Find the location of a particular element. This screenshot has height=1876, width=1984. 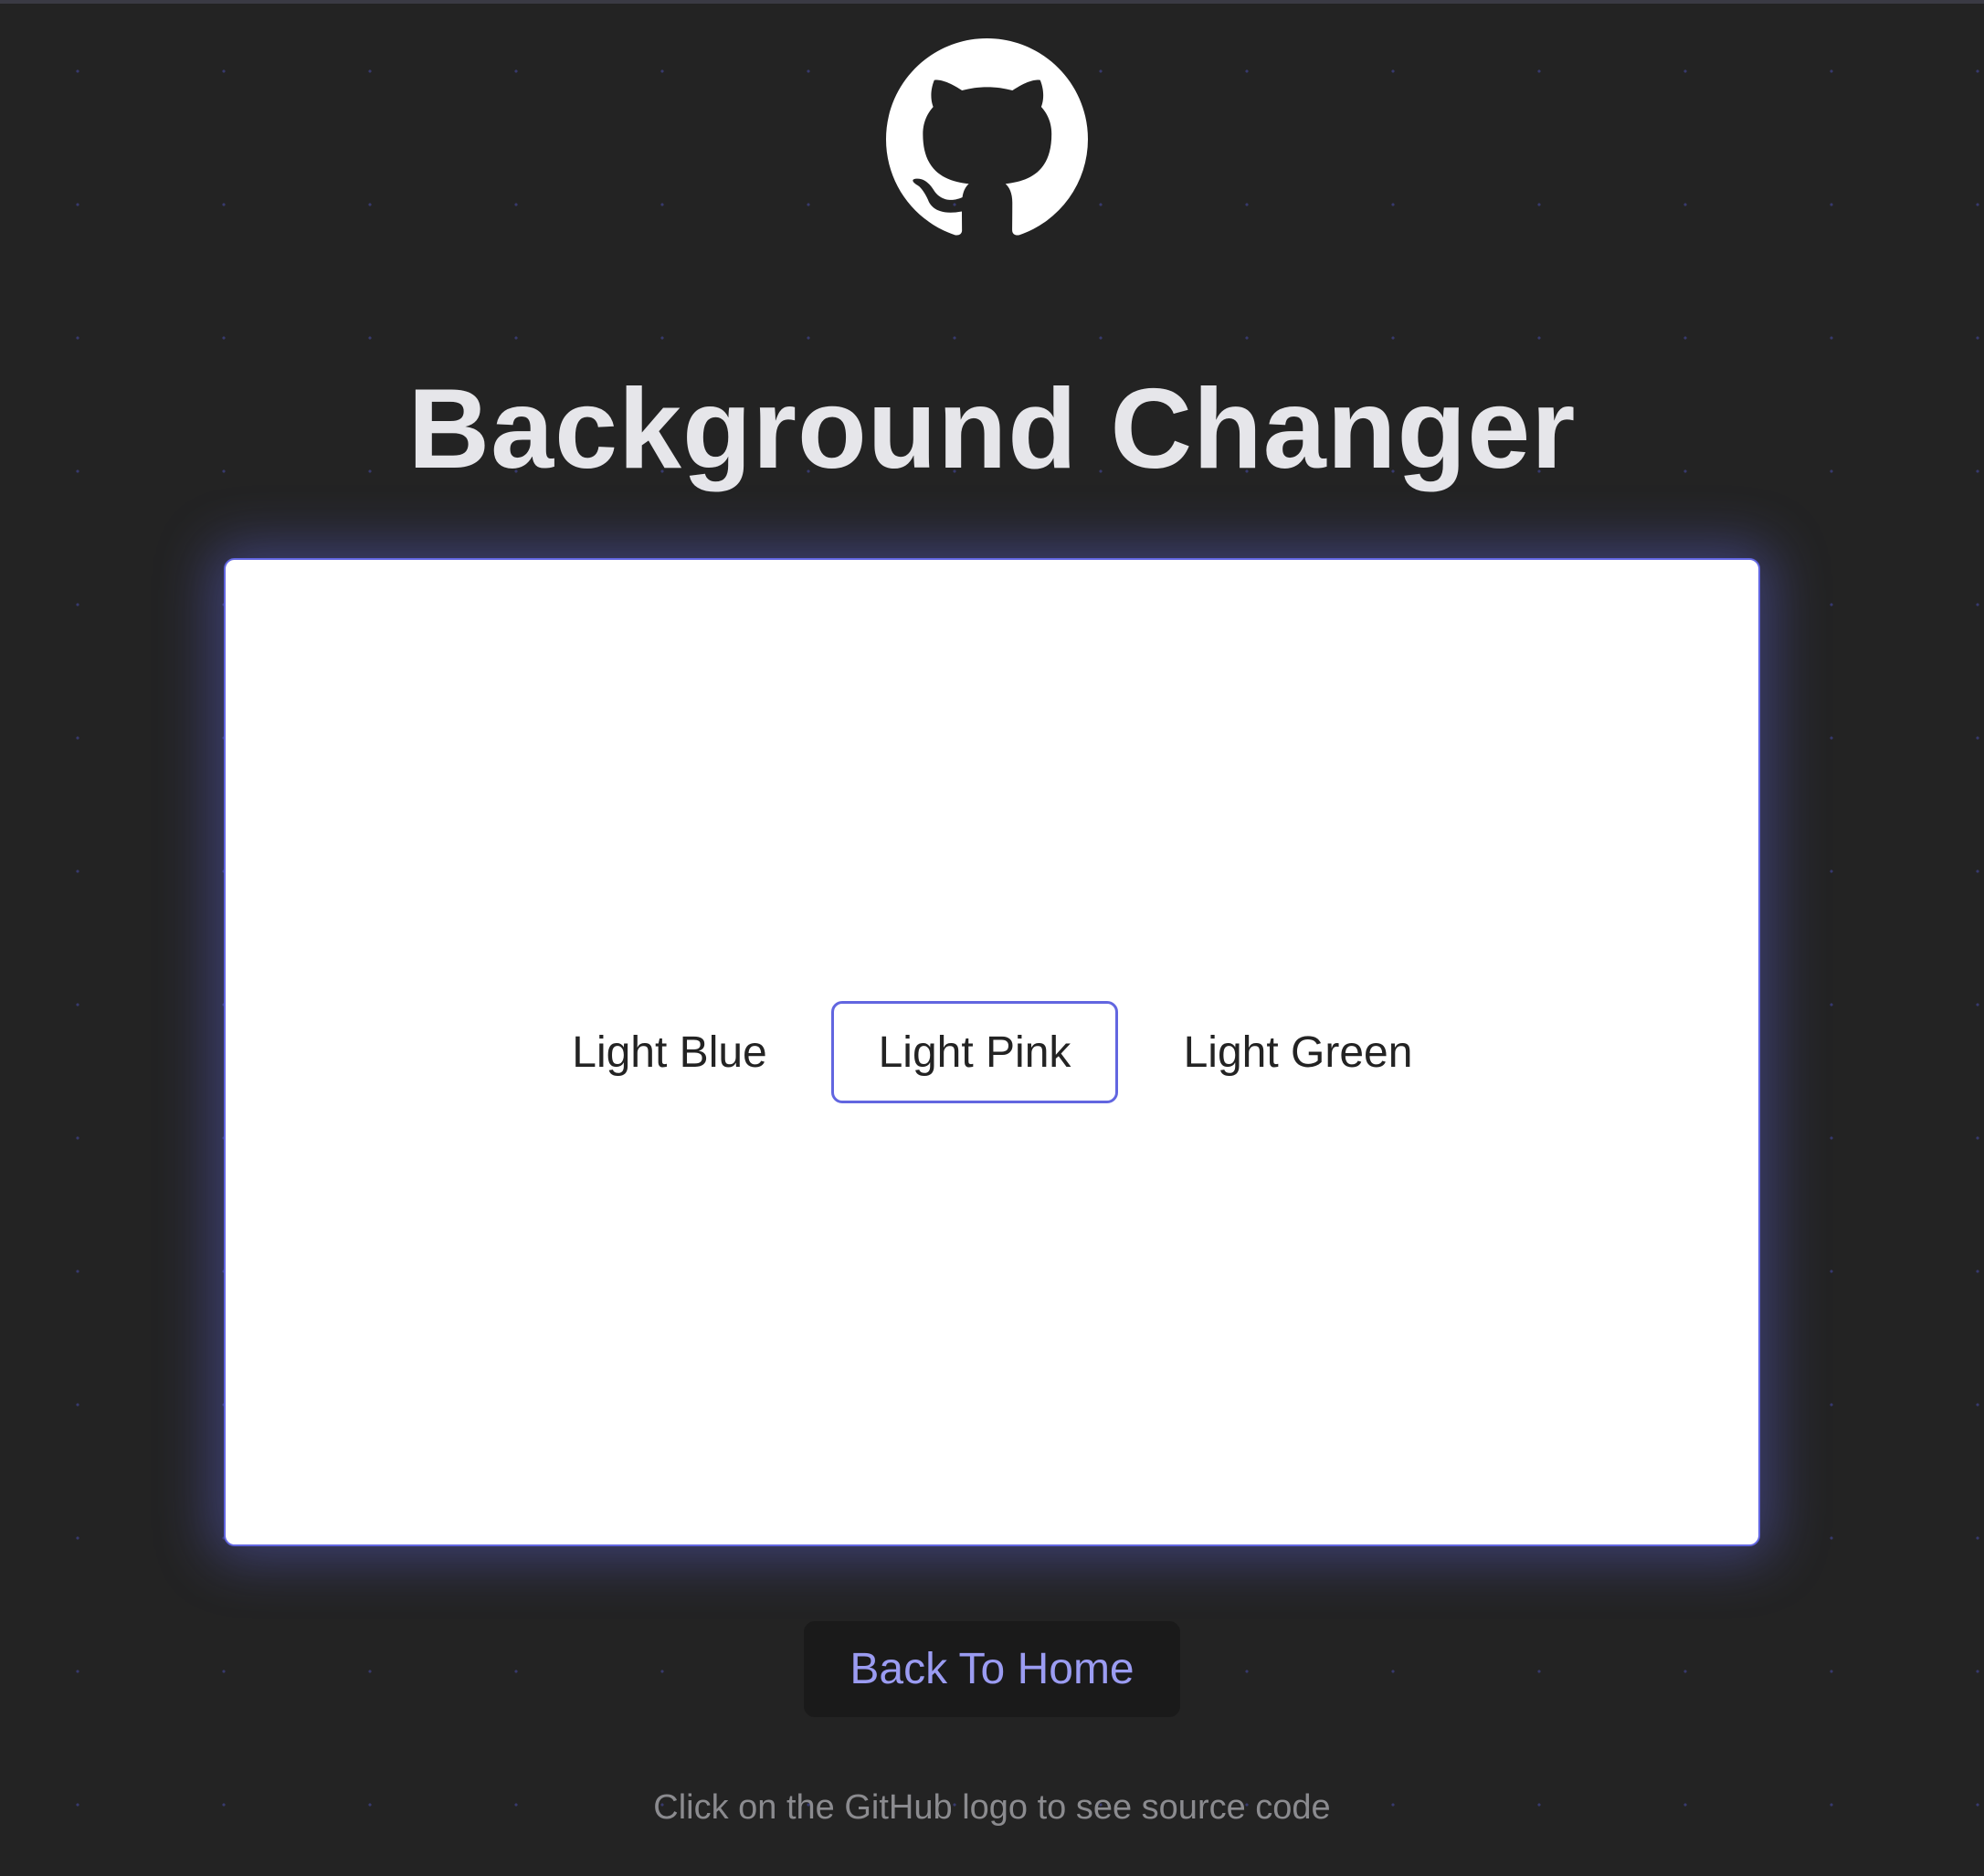

github-logo-icon is located at coordinates (987, 137).